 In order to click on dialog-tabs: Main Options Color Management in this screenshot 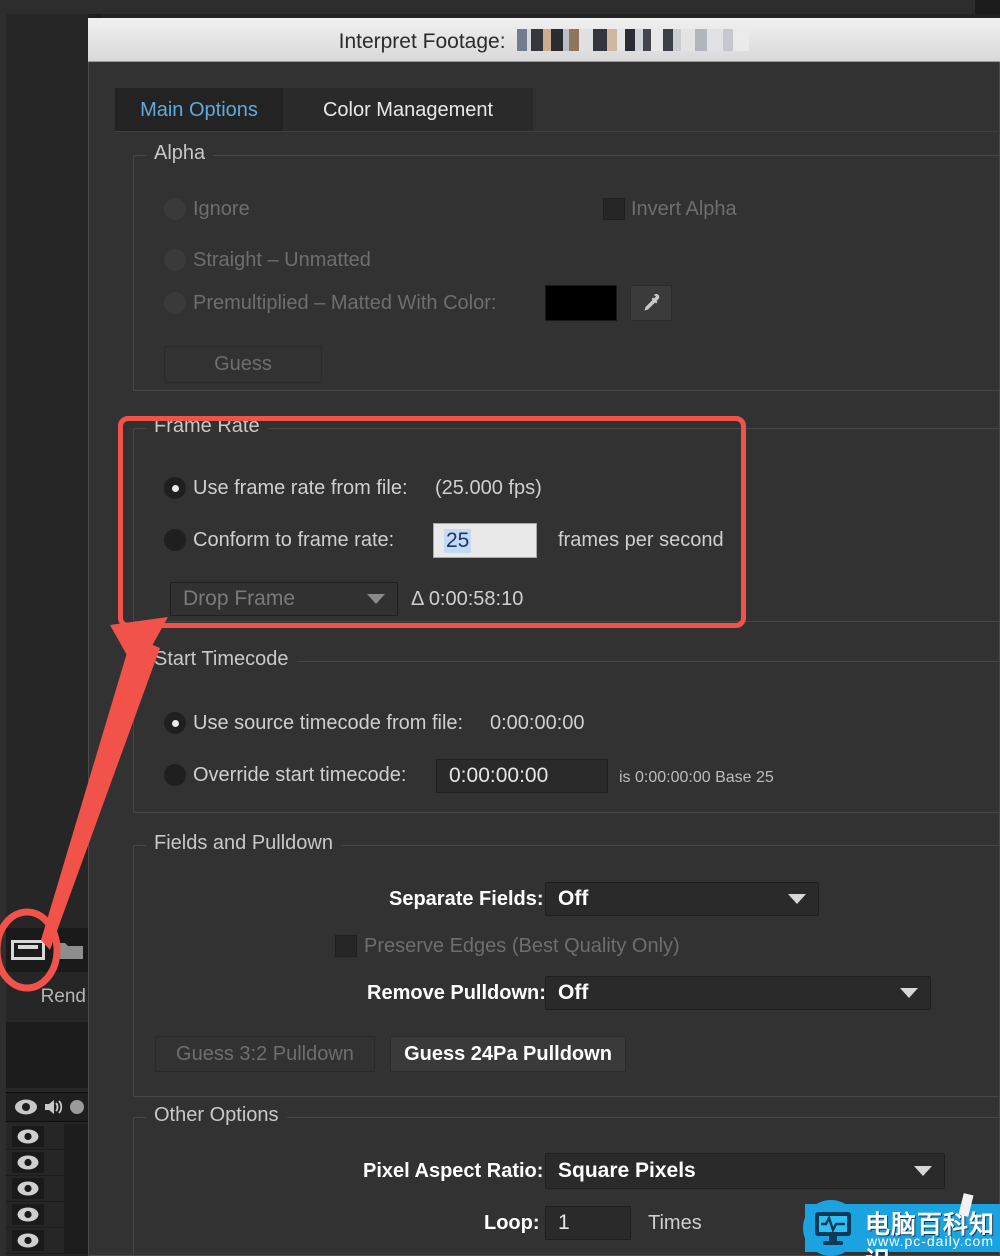, I will do `click(324, 110)`.